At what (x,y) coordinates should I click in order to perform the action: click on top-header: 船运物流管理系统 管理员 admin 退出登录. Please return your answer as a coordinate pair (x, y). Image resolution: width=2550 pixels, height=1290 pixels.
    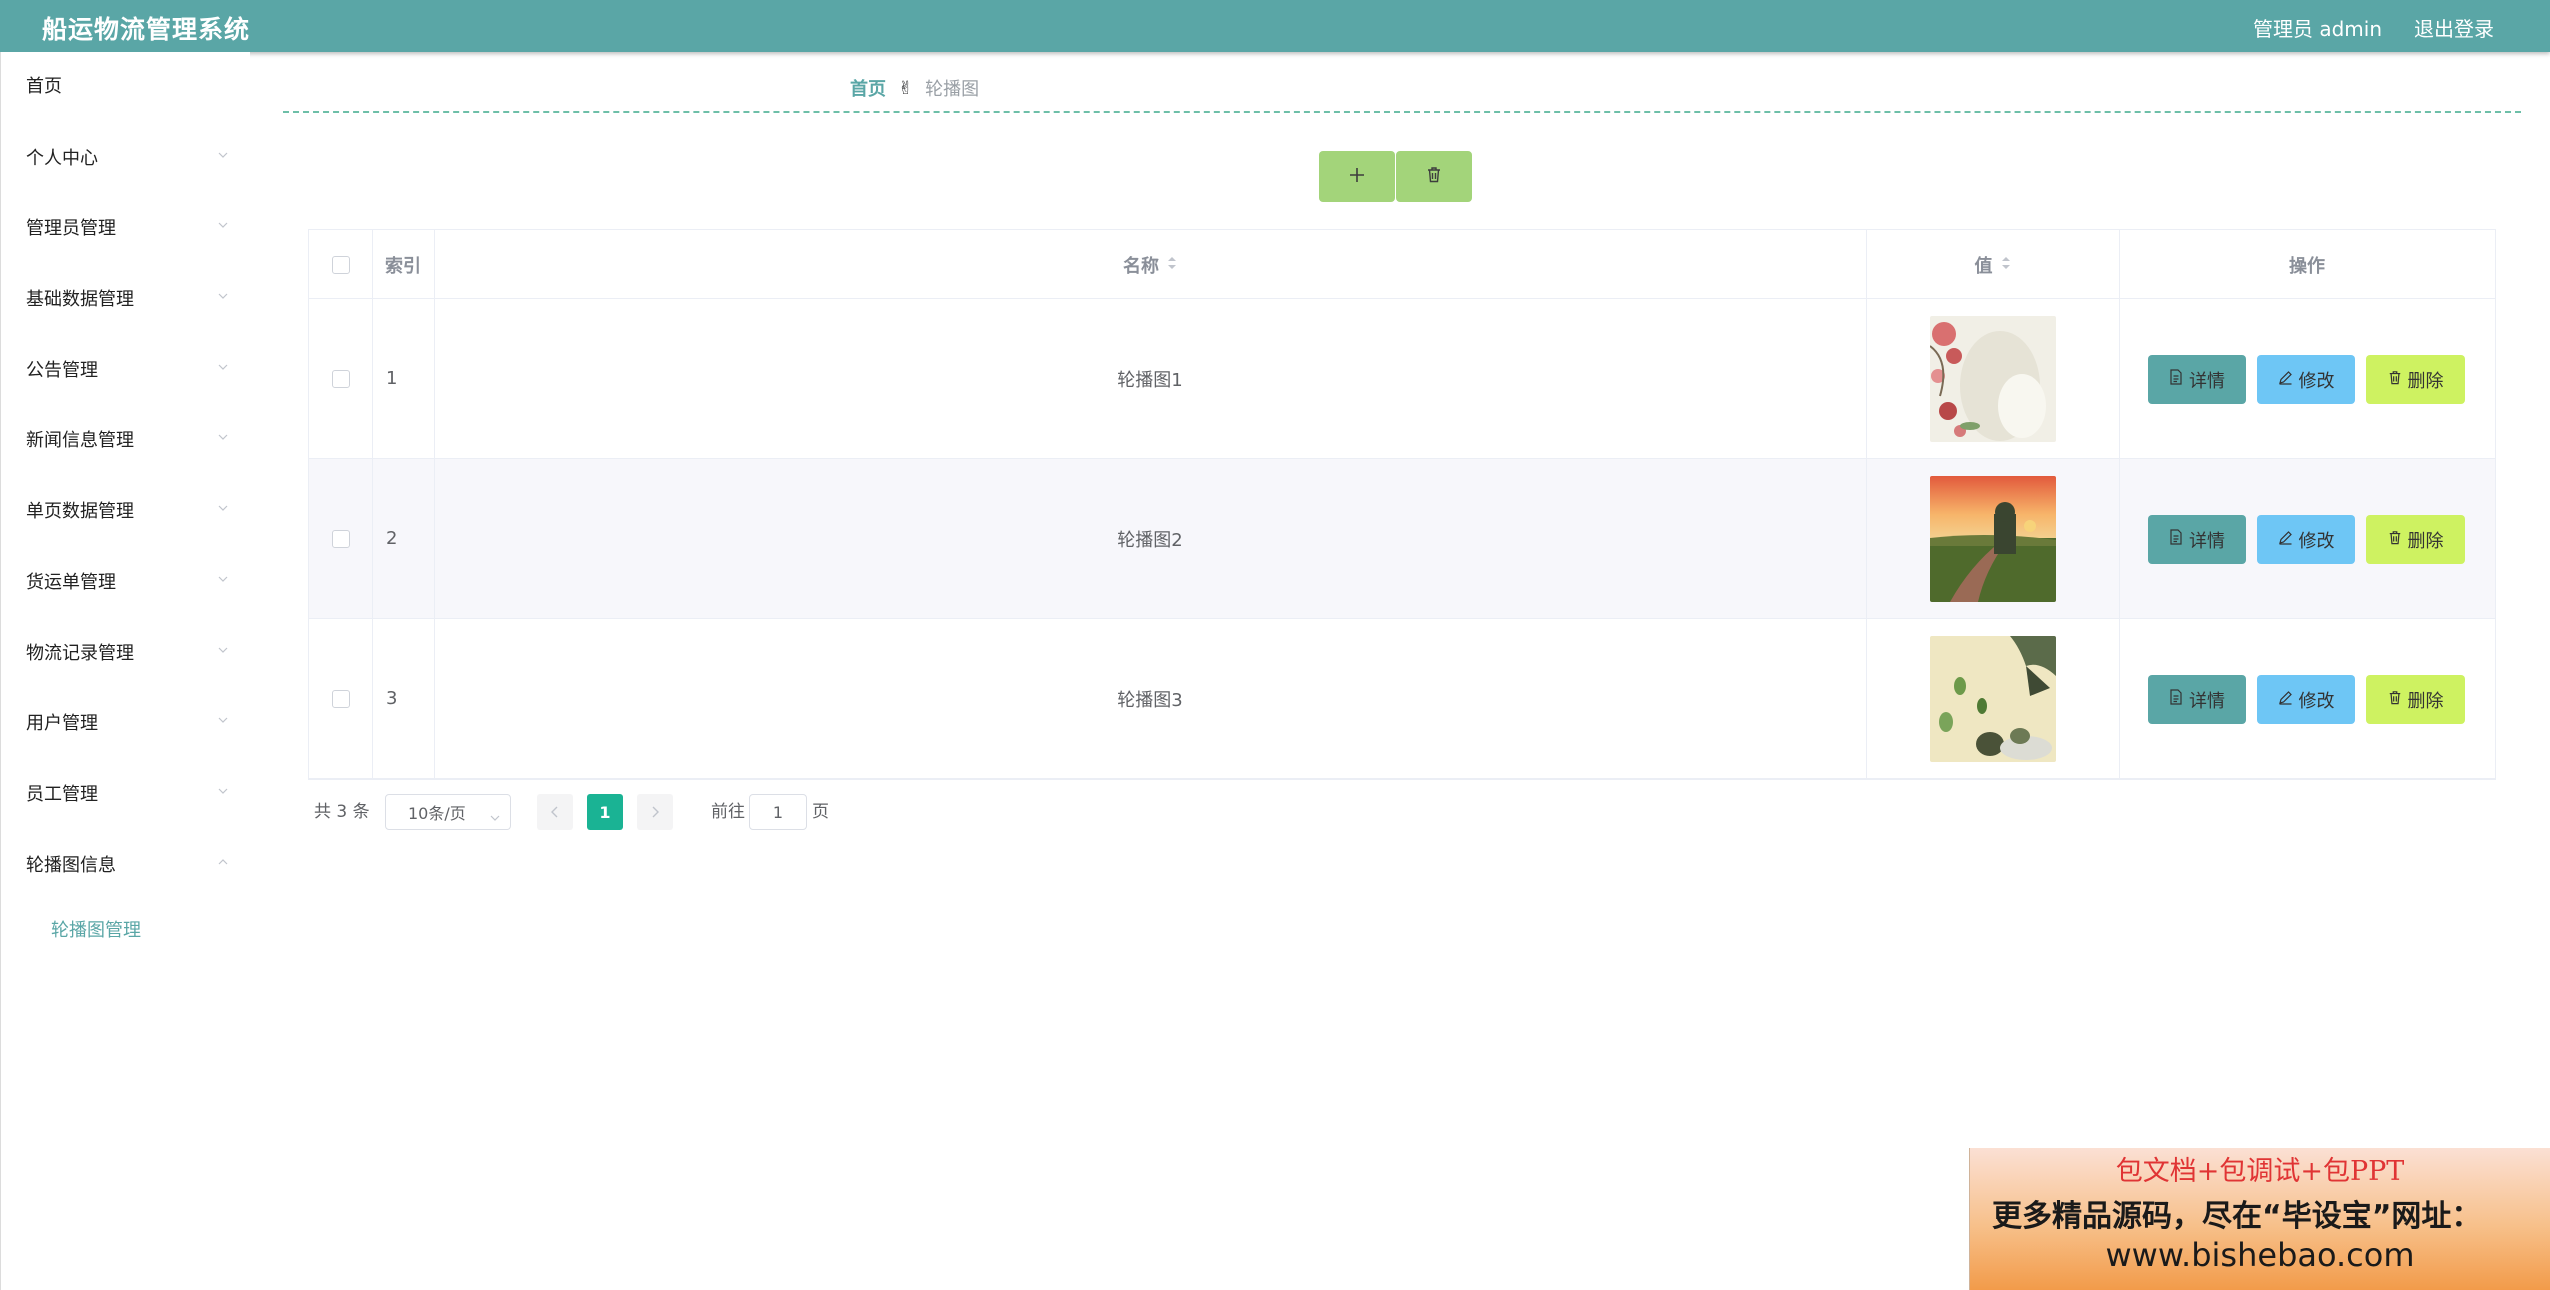
    Looking at the image, I should click on (1275, 26).